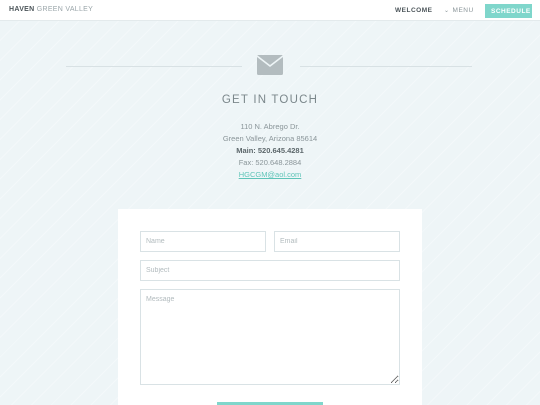  Describe the element at coordinates (203, 241) in the screenshot. I see `name-field` at that location.